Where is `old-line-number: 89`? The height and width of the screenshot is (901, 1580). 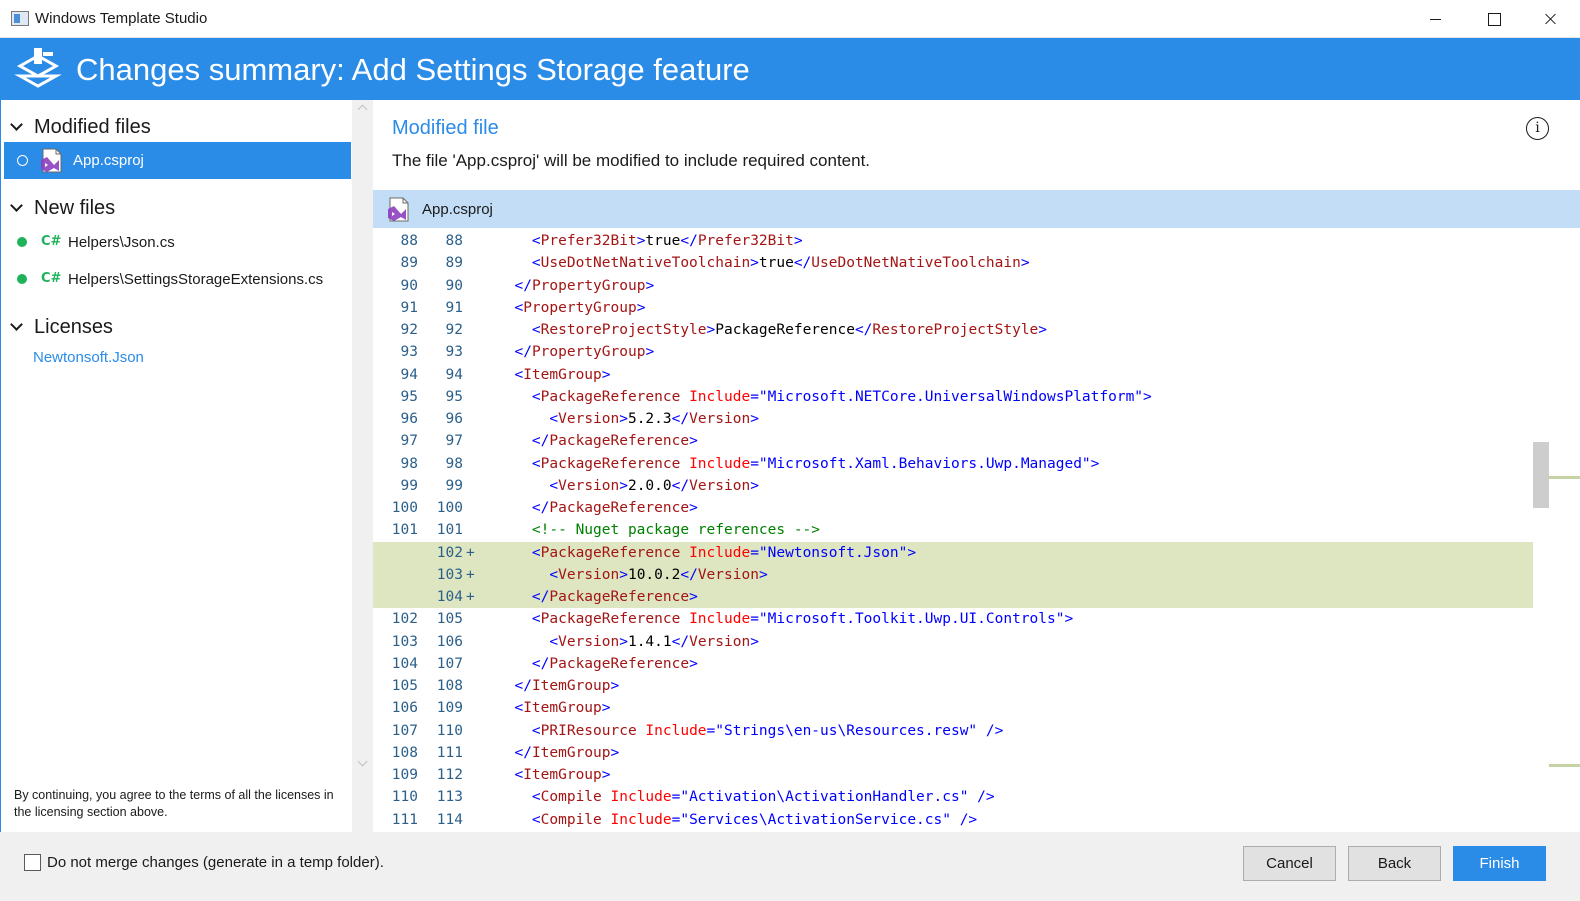
old-line-number: 89 is located at coordinates (409, 263).